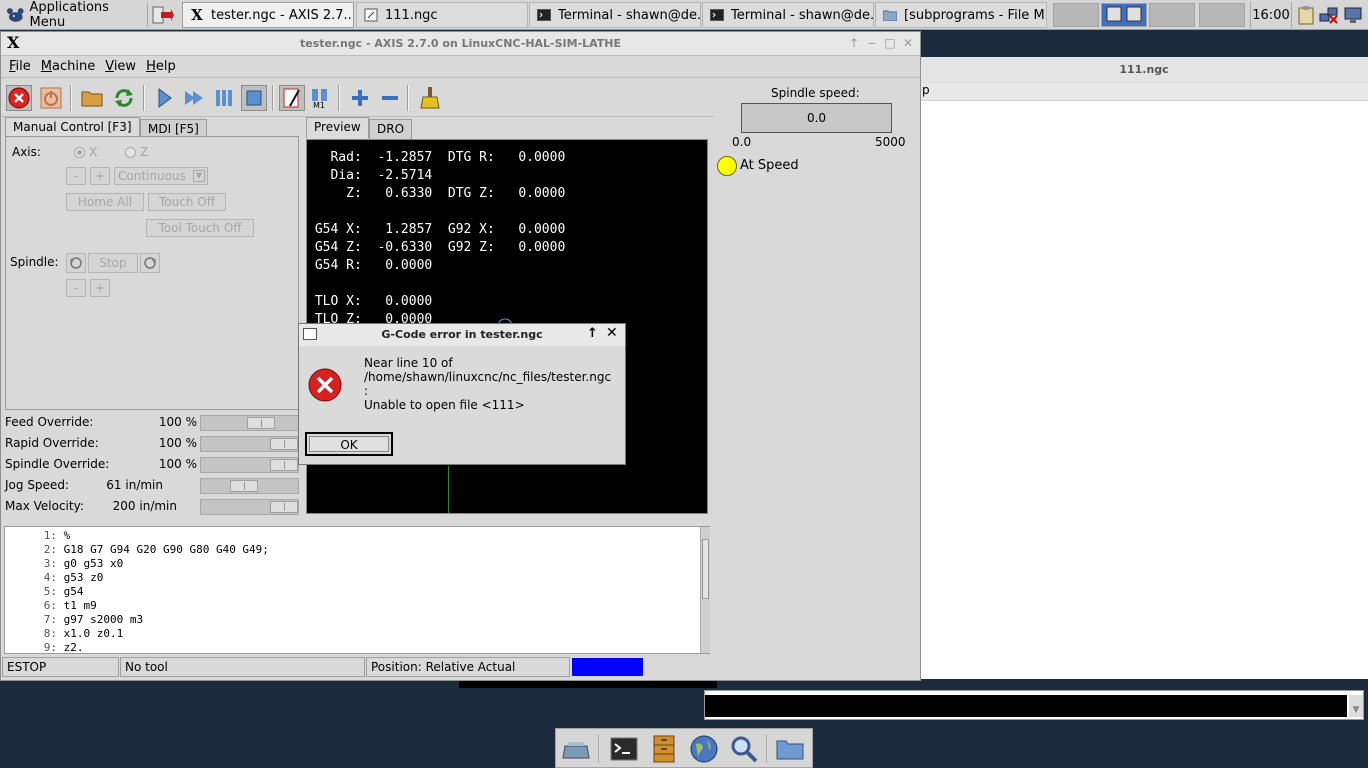 The height and width of the screenshot is (768, 1368). What do you see at coordinates (72, 127) in the screenshot?
I see `tab-manual-control: Manual Control [F3]` at bounding box center [72, 127].